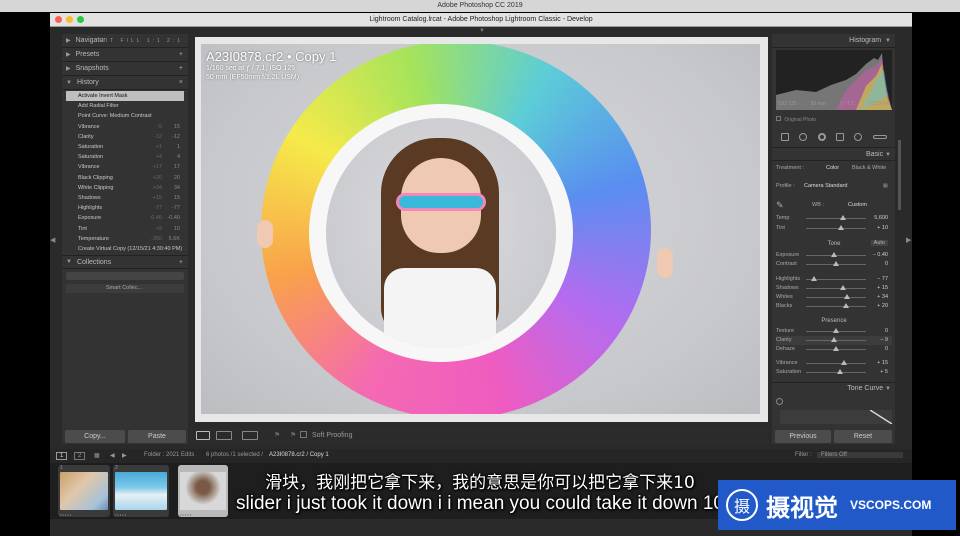  I want to click on exposure-slider-track, so click(836, 254).